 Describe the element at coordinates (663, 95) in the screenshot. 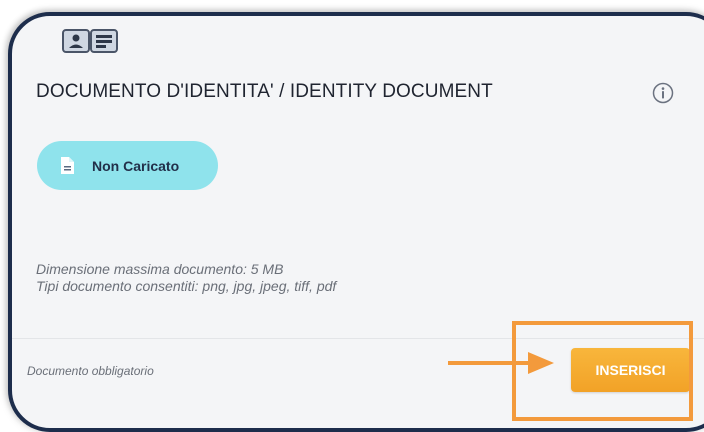

I see `info-icon` at that location.